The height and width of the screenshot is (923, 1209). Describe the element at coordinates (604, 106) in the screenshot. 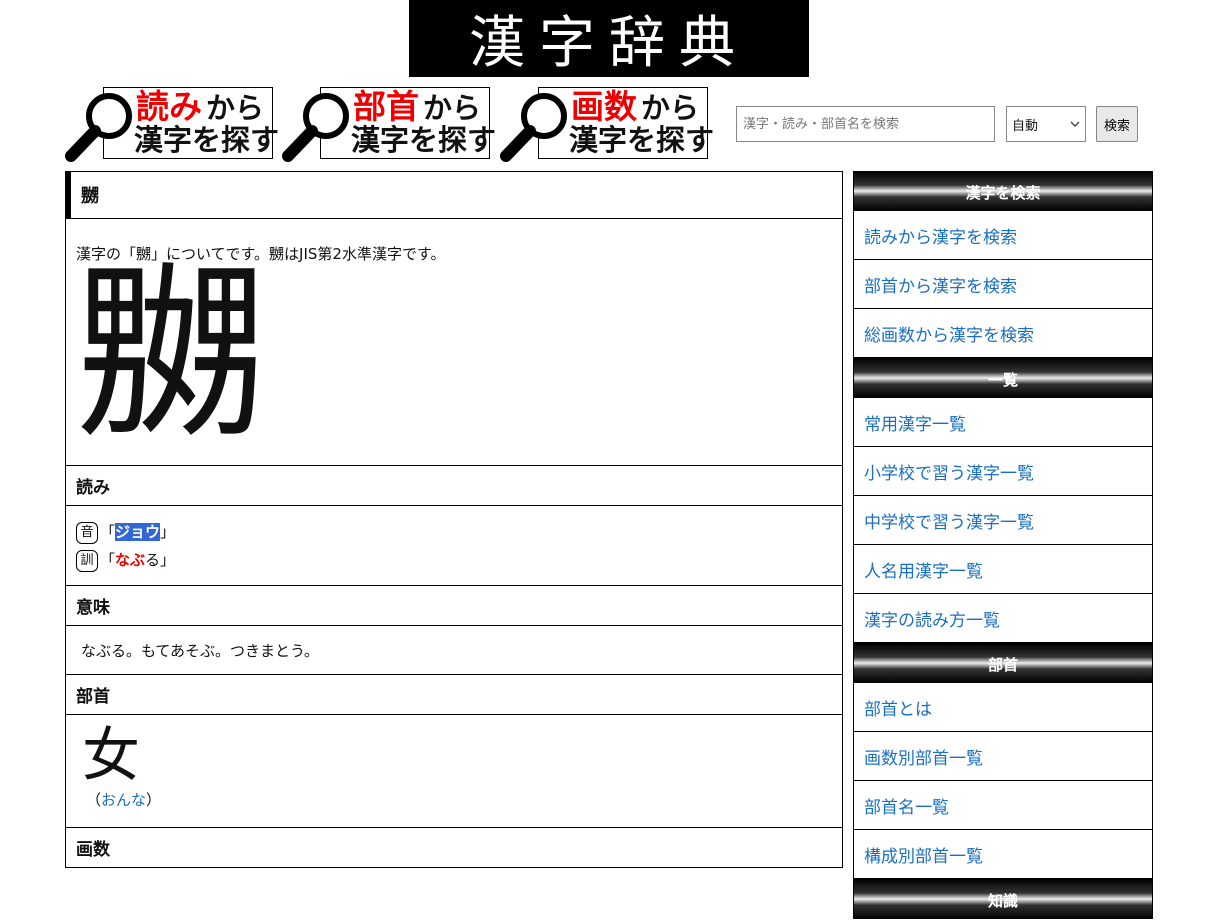

I see `search-by-strokes-highlight: 画数` at that location.